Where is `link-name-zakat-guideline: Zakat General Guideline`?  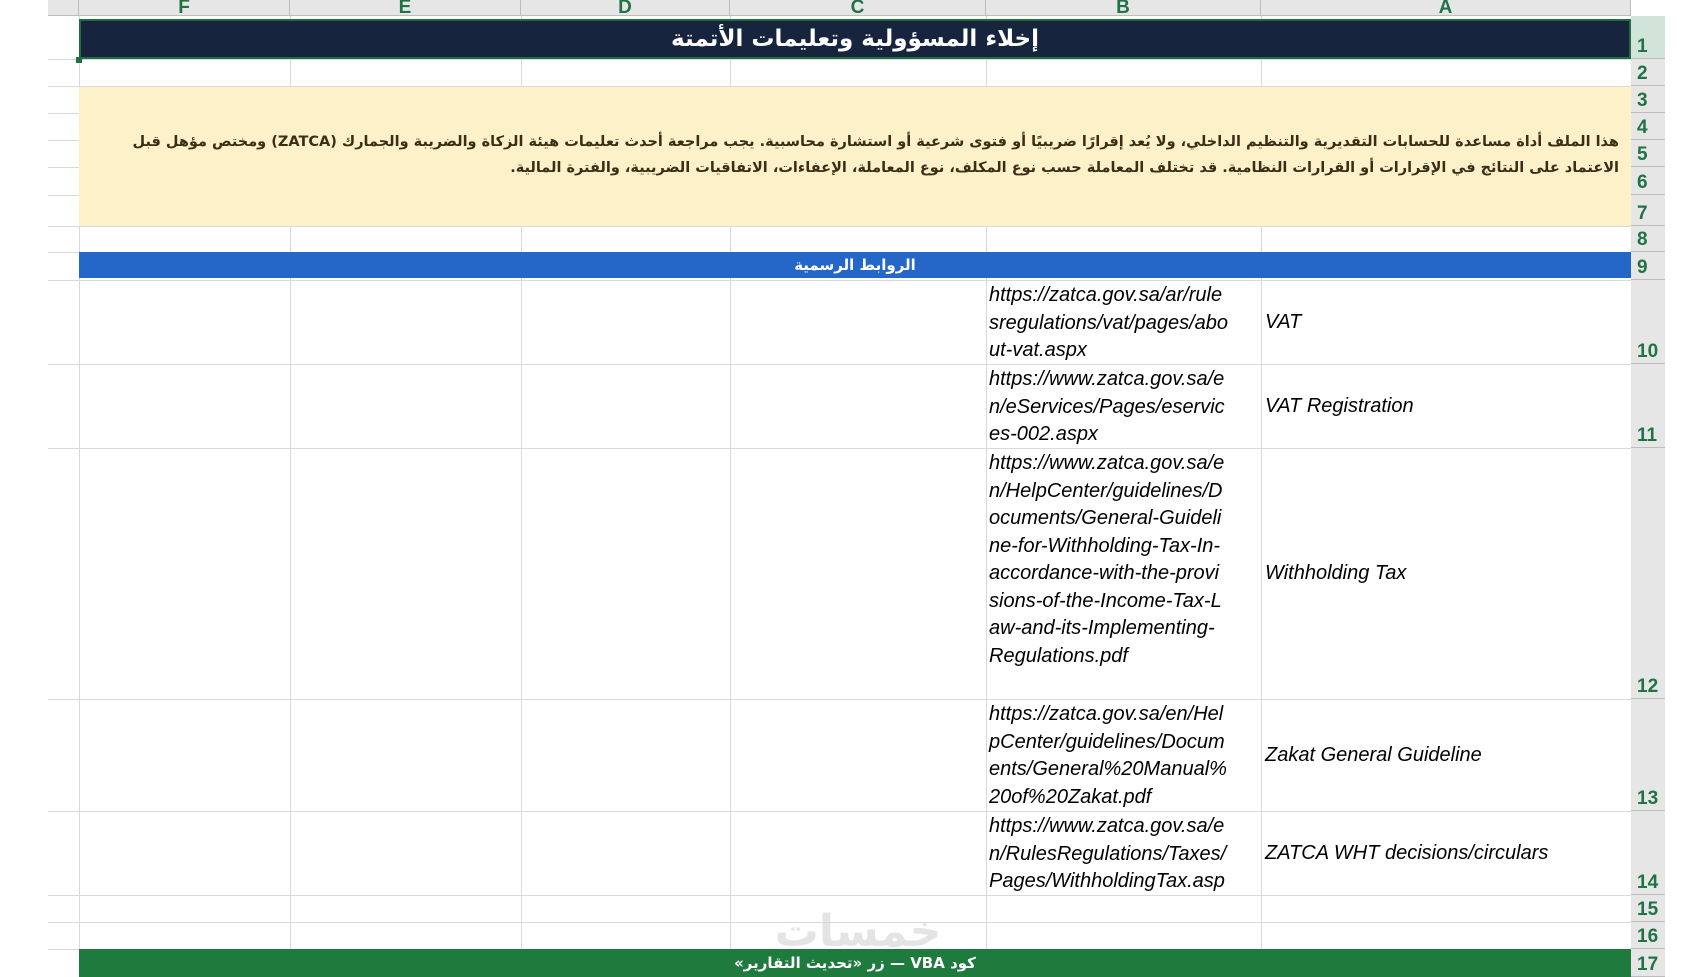
link-name-zakat-guideline: Zakat General Guideline is located at coordinates (1445, 755).